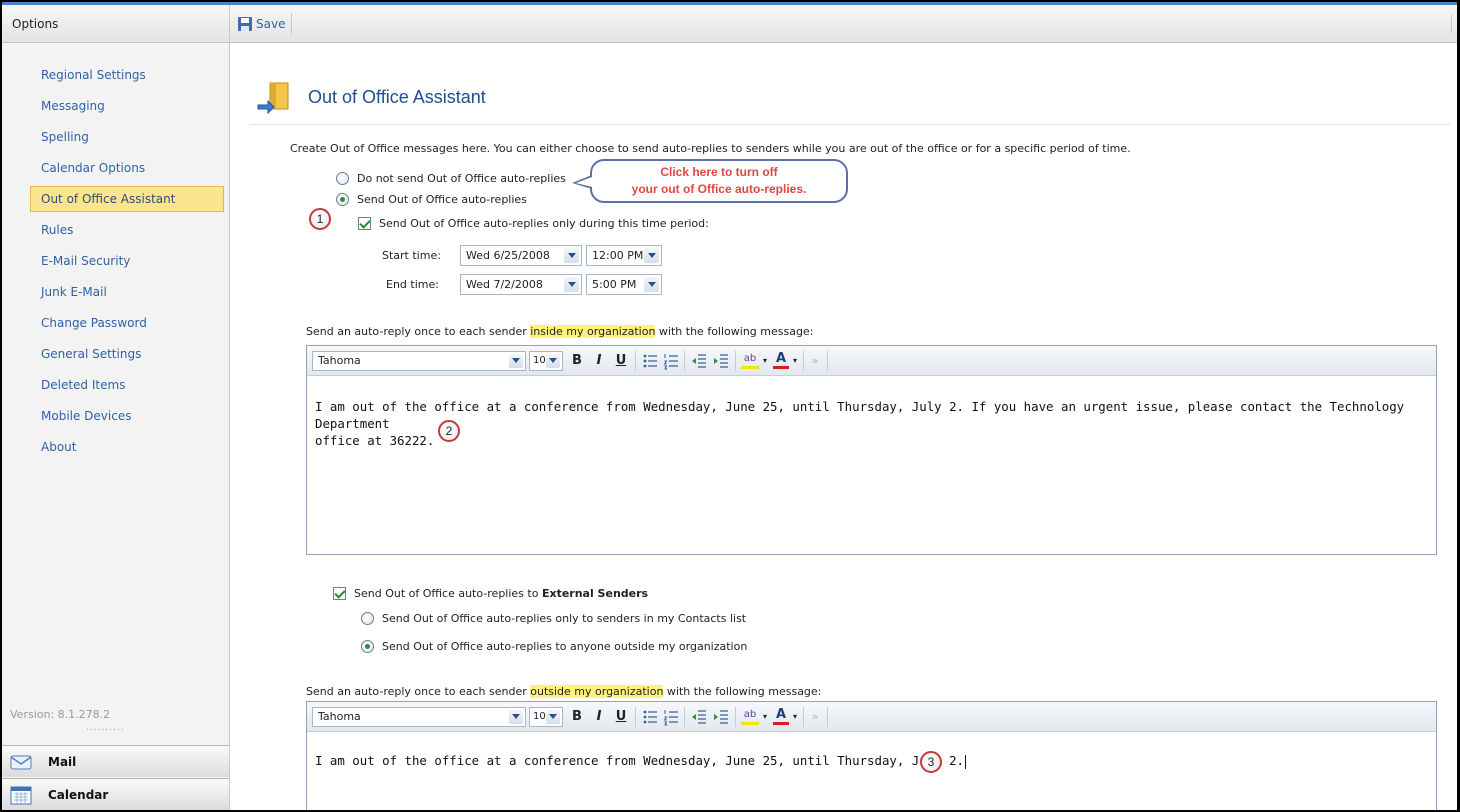  Describe the element at coordinates (115, 761) in the screenshot. I see `mail-button: Mail` at that location.